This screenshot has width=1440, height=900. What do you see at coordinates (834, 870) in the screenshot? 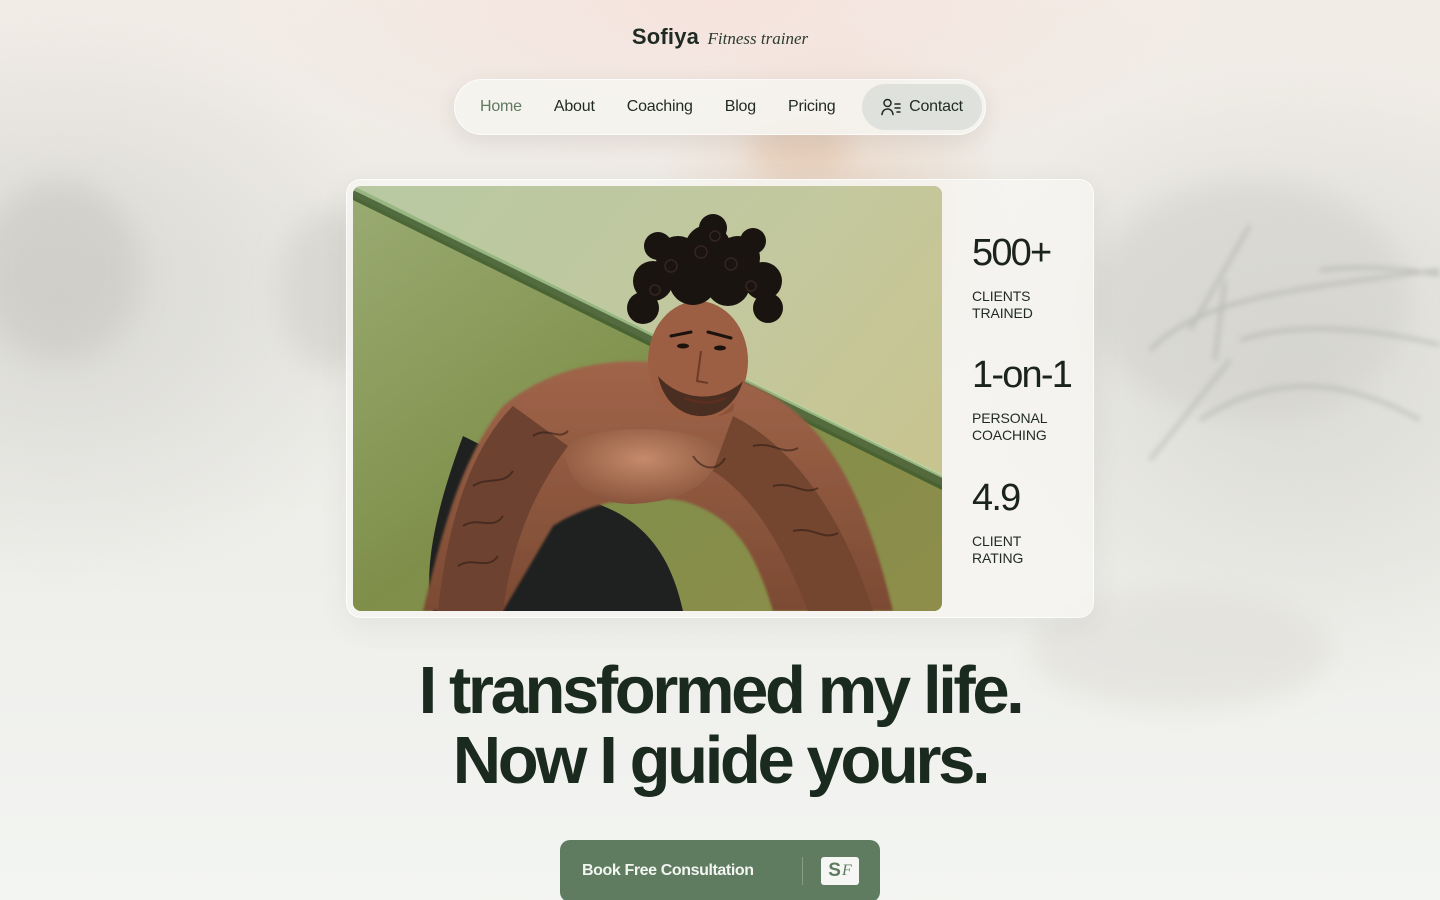
I see `logo-letter-s: S` at bounding box center [834, 870].